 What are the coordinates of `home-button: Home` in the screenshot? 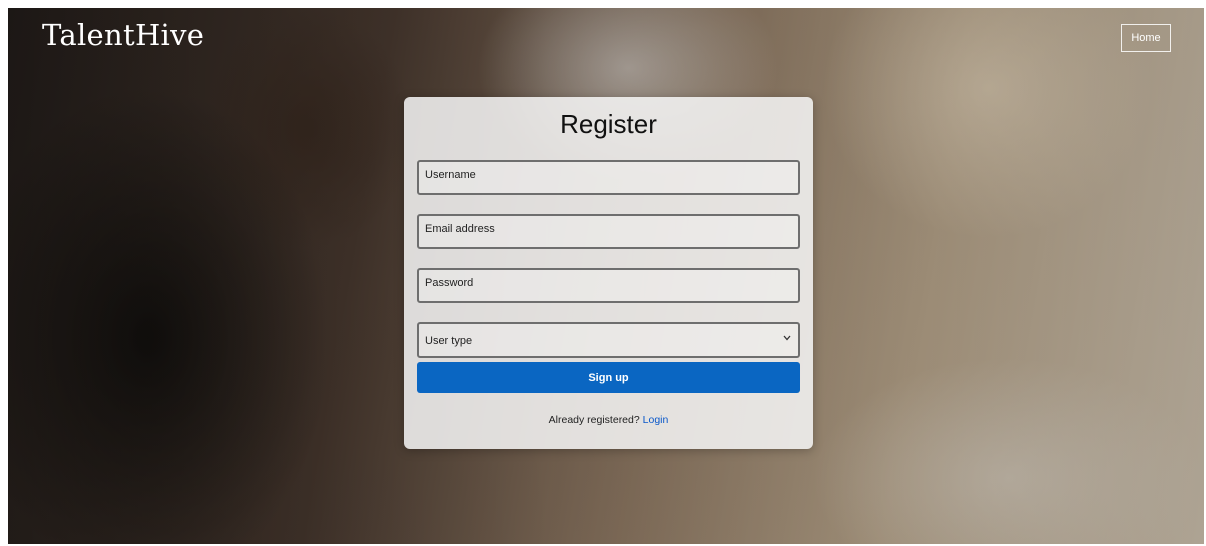 It's located at (1146, 38).